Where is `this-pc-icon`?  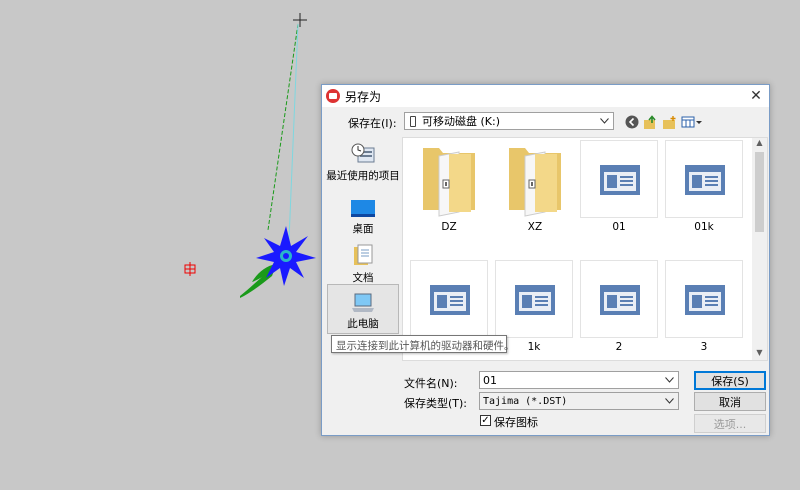
this-pc-icon is located at coordinates (363, 302).